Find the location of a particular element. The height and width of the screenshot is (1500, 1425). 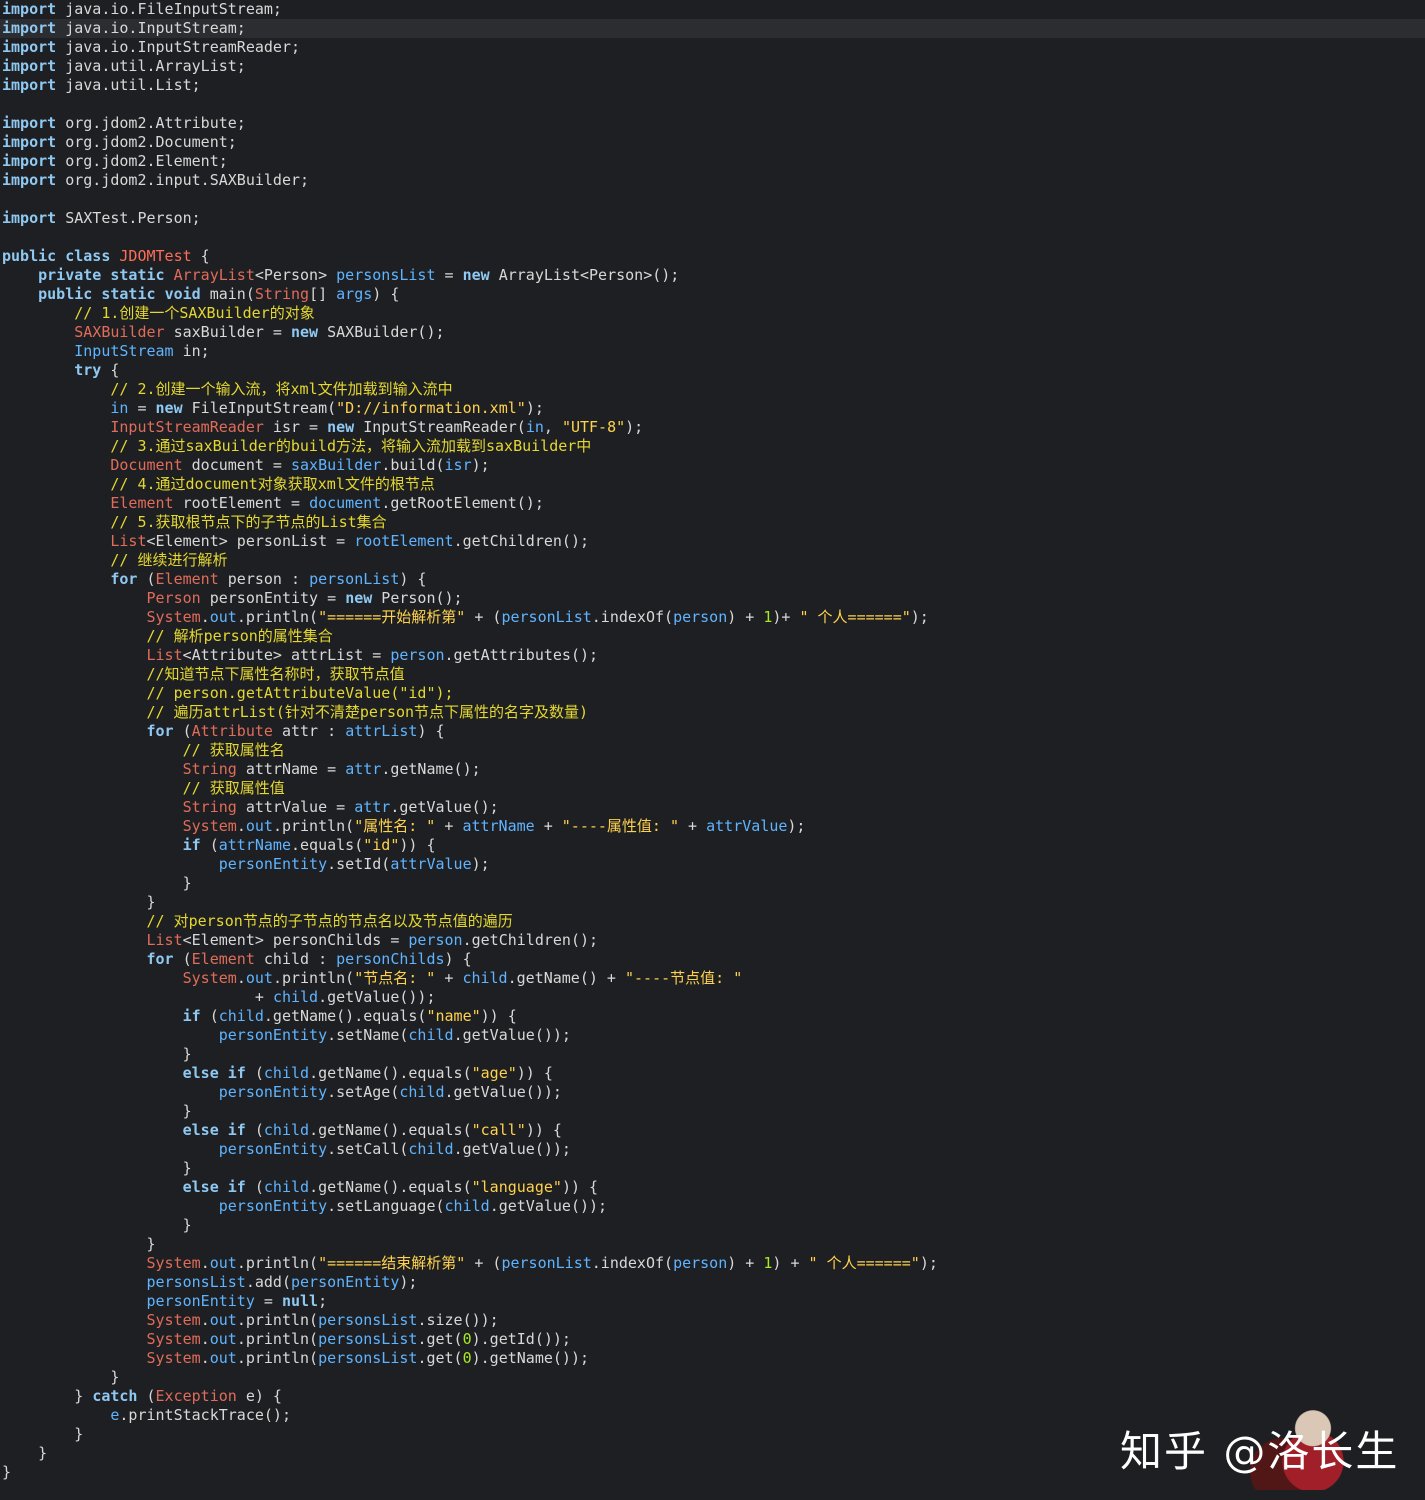

code-line: if (attrName.equals("id")) { is located at coordinates (712, 845).